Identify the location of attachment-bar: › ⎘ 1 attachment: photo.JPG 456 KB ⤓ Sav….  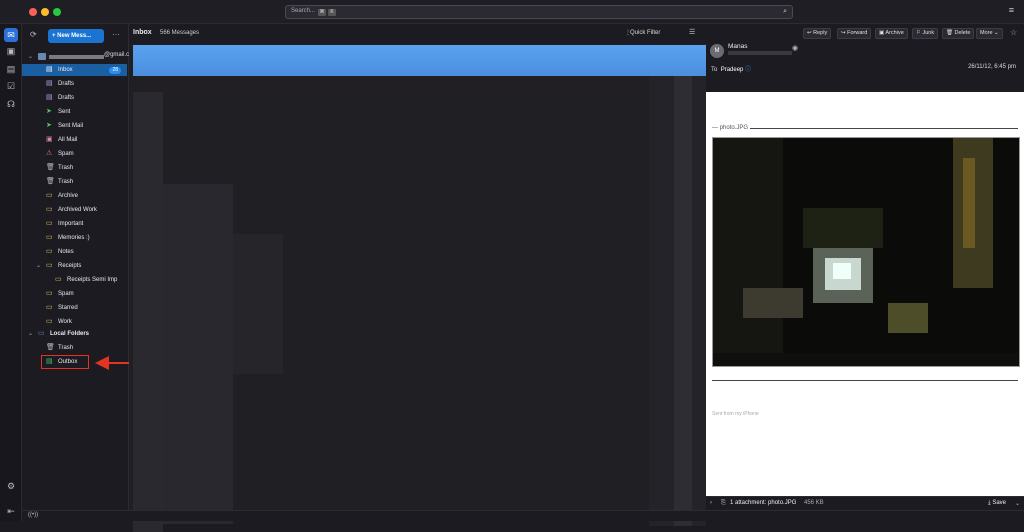
(865, 503).